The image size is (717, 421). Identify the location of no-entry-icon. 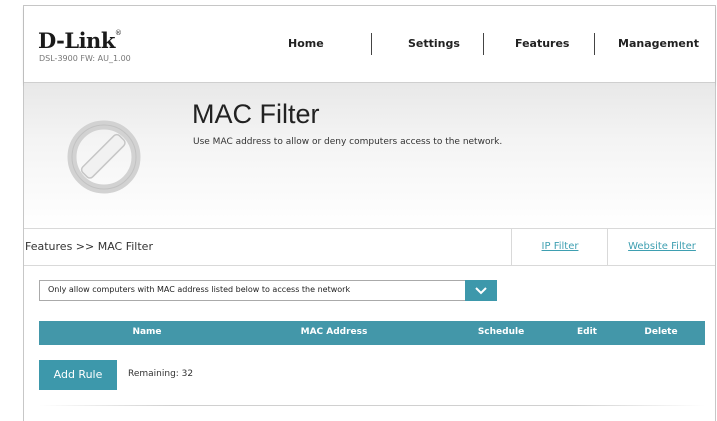
(104, 157).